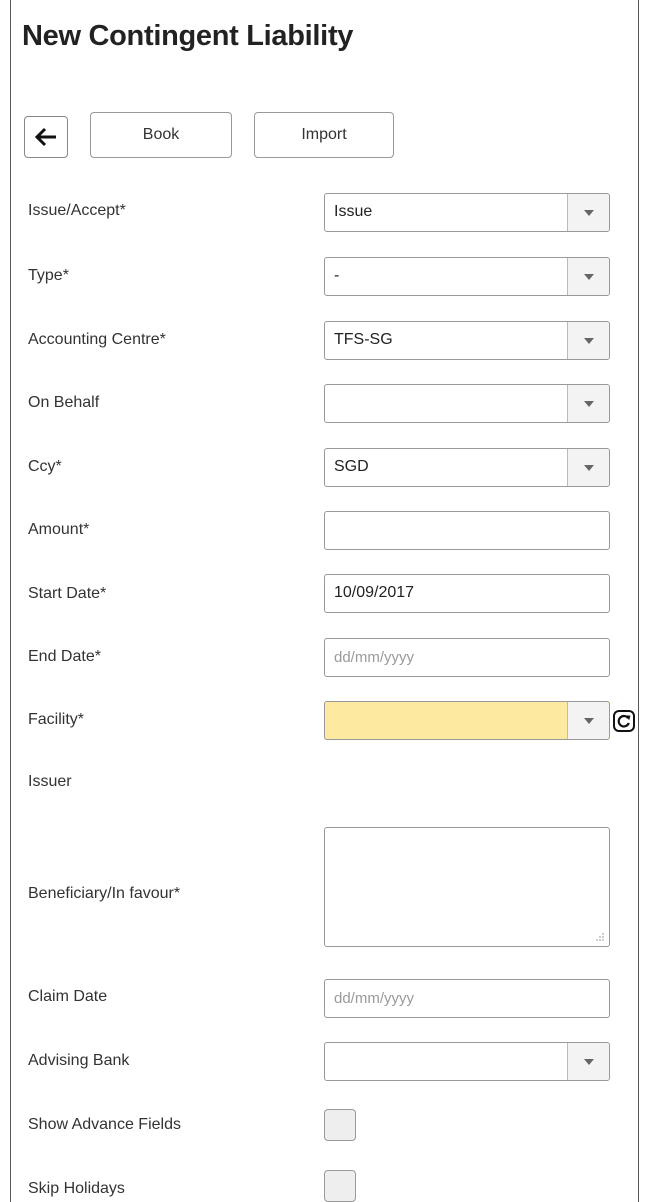  Describe the element at coordinates (10, 601) in the screenshot. I see `window-left-border` at that location.